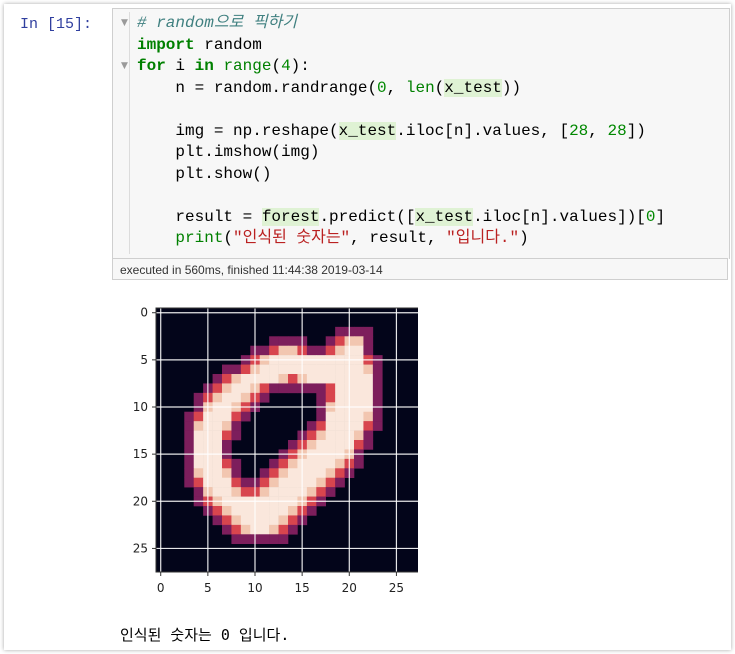 The height and width of the screenshot is (654, 735). What do you see at coordinates (217, 23) in the screenshot?
I see `code-comment: # random으로 픽하기` at bounding box center [217, 23].